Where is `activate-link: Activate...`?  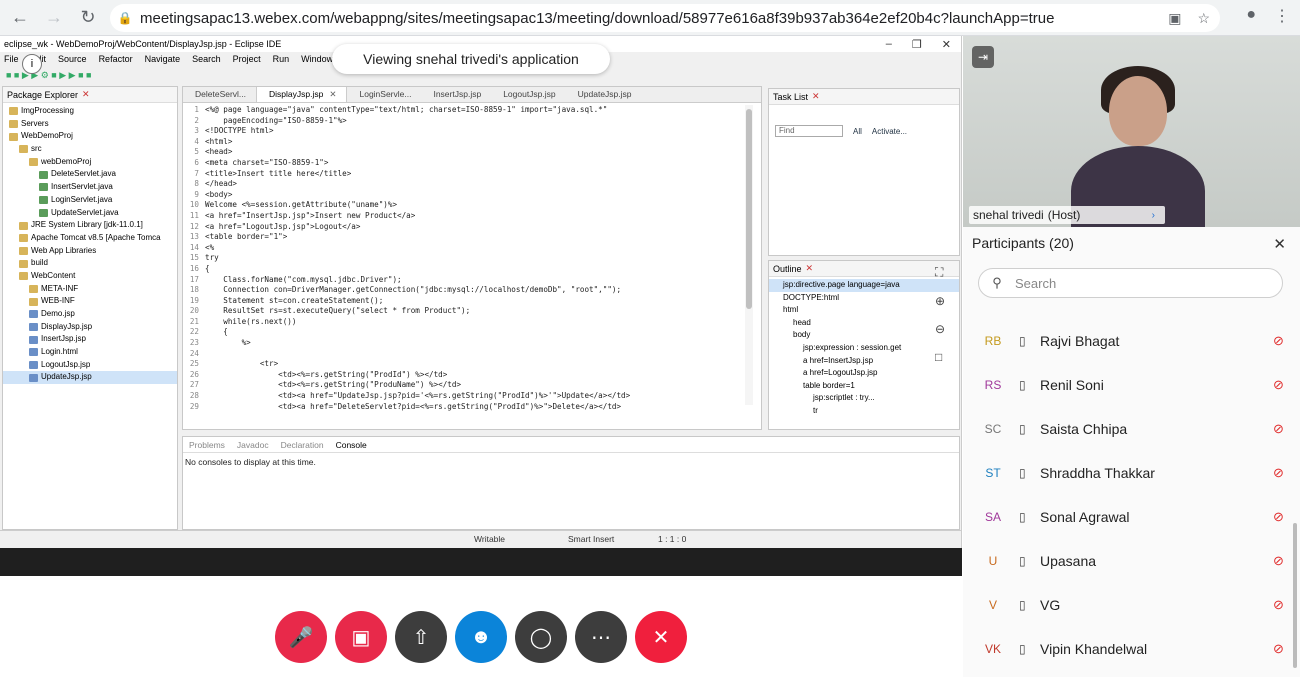
activate-link: Activate... is located at coordinates (889, 131).